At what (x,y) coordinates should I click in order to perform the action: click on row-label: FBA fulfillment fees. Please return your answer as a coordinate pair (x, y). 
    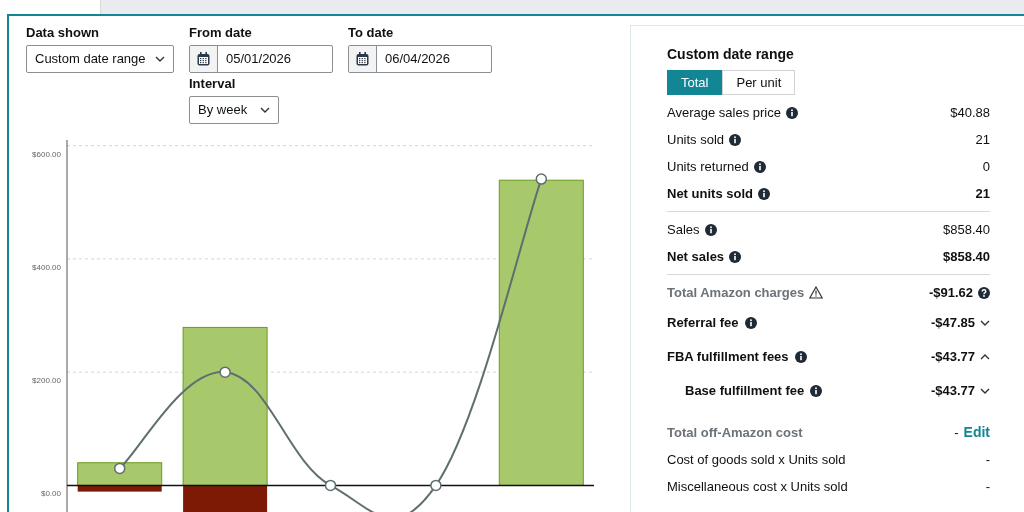
    Looking at the image, I should click on (728, 357).